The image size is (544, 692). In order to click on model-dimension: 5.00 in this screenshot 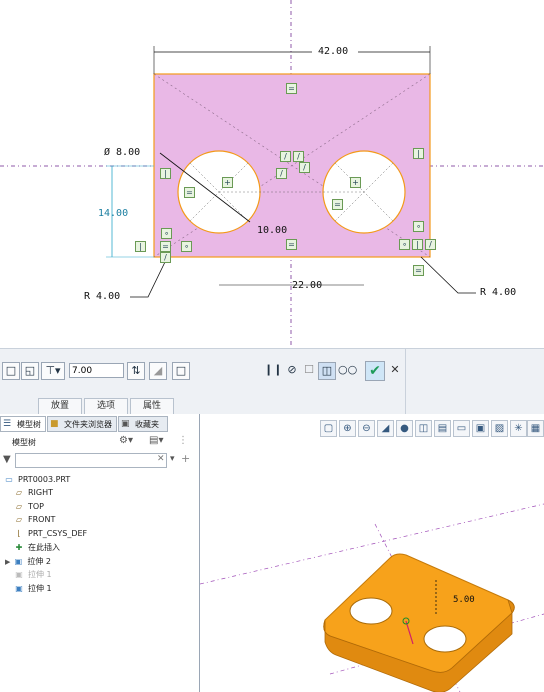, I will do `click(464, 600)`.